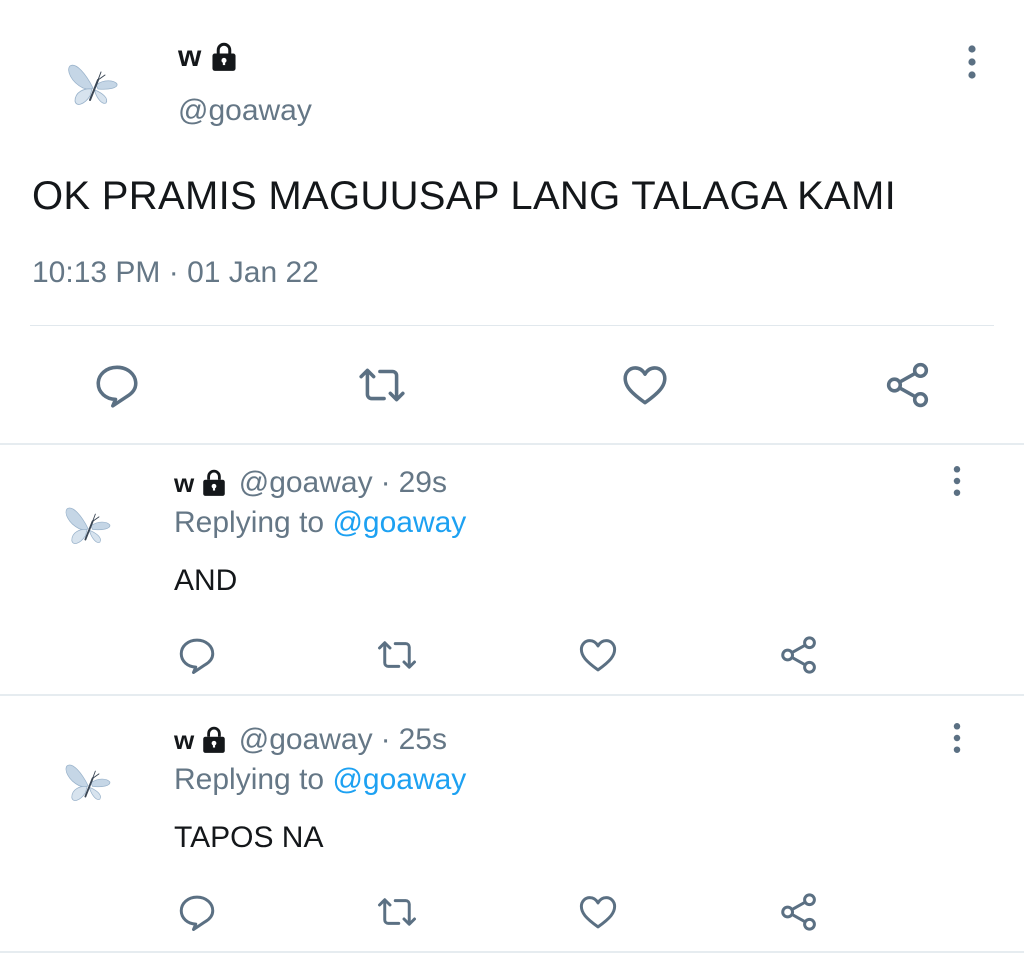 The width and height of the screenshot is (1024, 954). What do you see at coordinates (464, 196) in the screenshot?
I see `tweet-text: OK PRAMIS MAGUUSAP LANG TALAGA KAMI` at bounding box center [464, 196].